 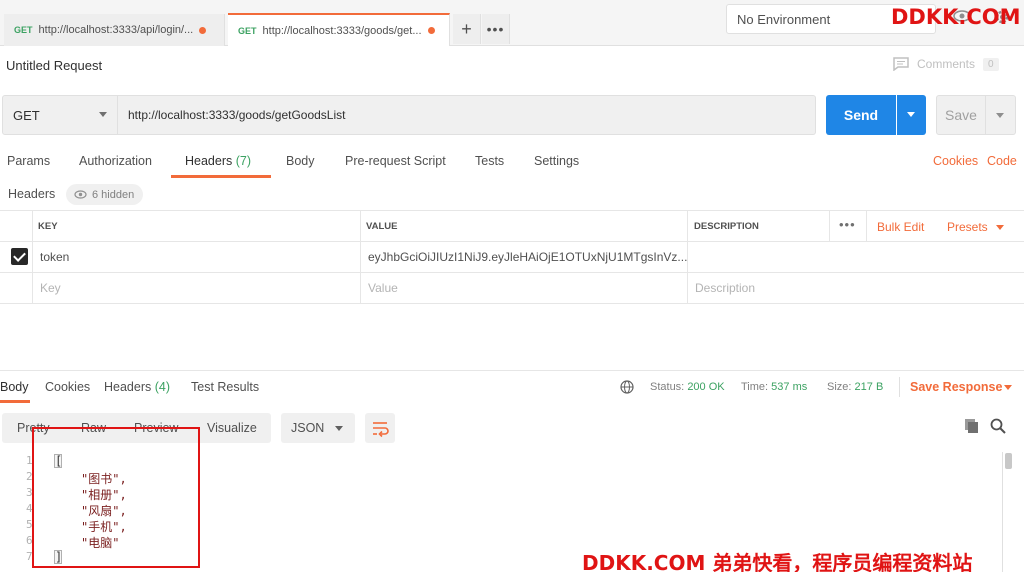 I want to click on comment-icon, so click(x=901, y=64).